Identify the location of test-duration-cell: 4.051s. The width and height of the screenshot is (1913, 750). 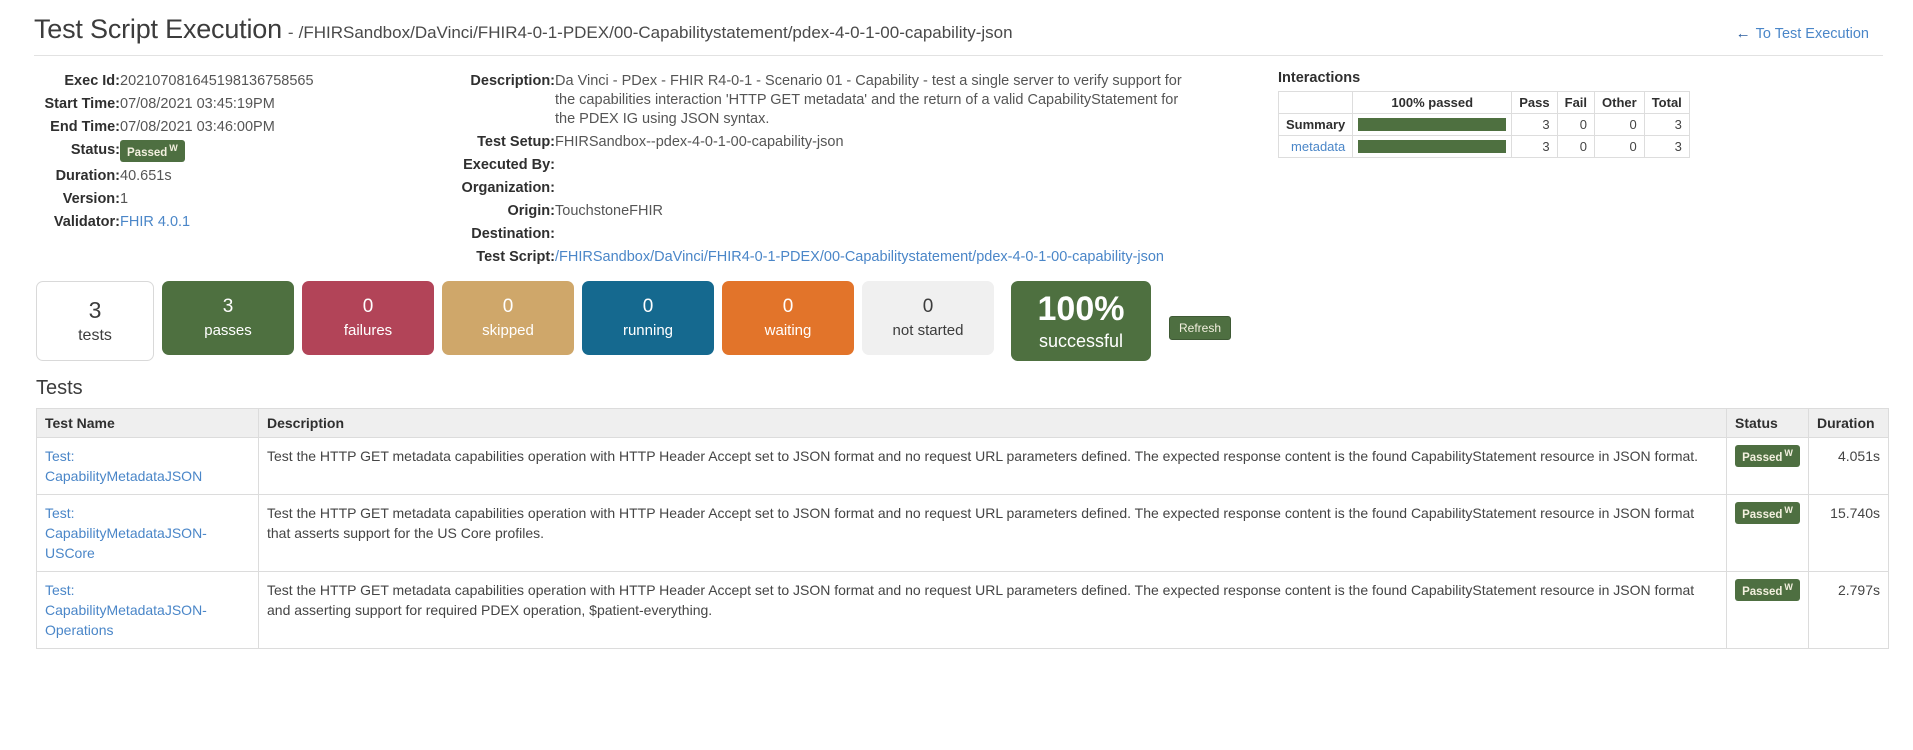
(1848, 466).